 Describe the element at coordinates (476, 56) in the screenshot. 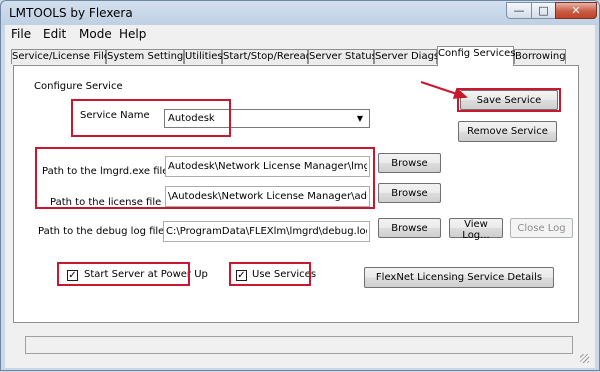

I see `tab-config-services: Config Services` at that location.